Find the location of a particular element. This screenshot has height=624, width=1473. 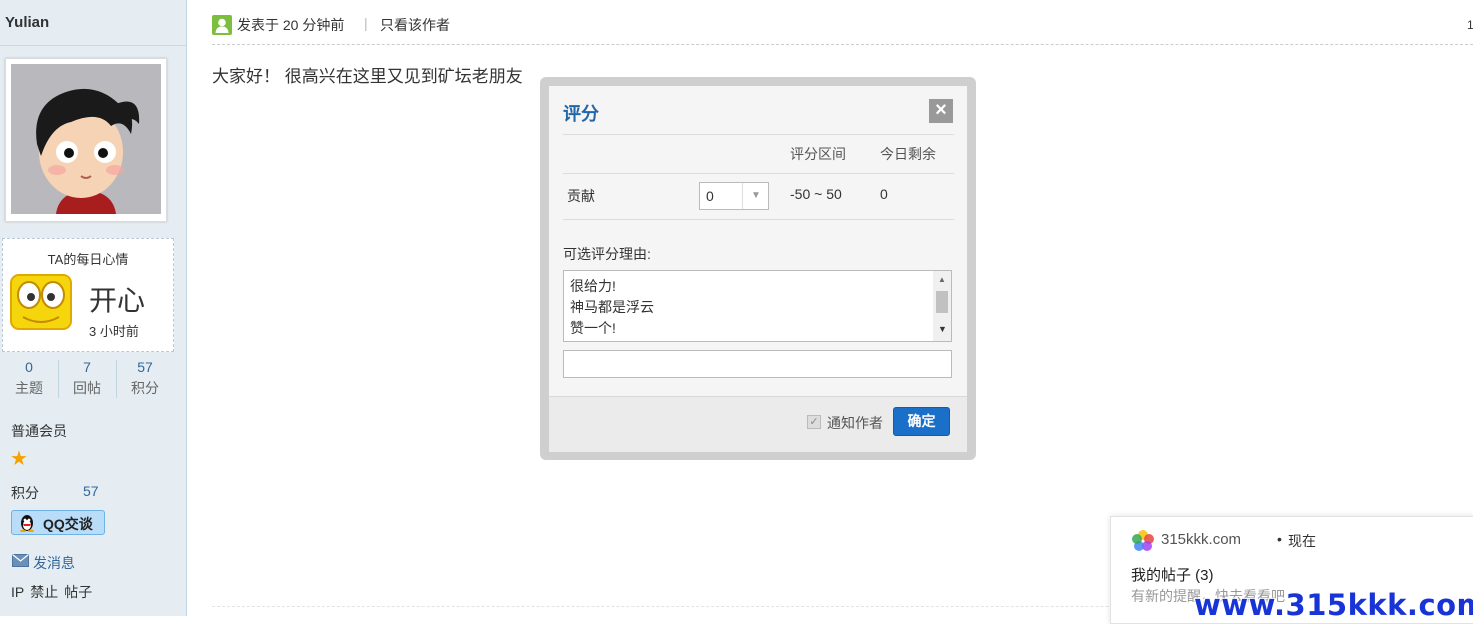

site-watermark: www.315kkk.com is located at coordinates (1333, 605).